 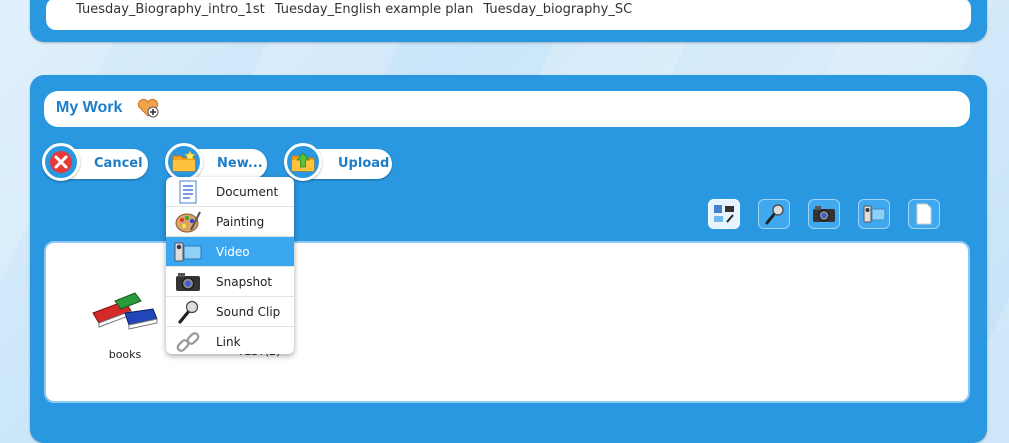 What do you see at coordinates (248, 311) in the screenshot?
I see `menu-item-label: Sound Clip` at bounding box center [248, 311].